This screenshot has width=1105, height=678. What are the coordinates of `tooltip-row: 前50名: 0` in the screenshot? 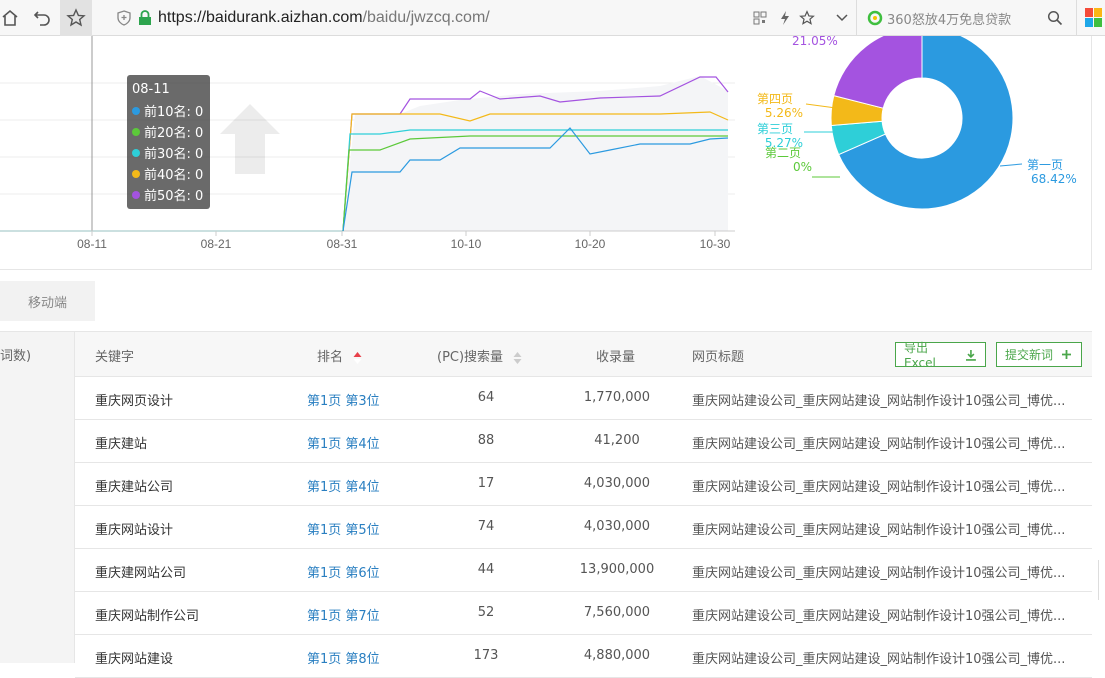 It's located at (168, 194).